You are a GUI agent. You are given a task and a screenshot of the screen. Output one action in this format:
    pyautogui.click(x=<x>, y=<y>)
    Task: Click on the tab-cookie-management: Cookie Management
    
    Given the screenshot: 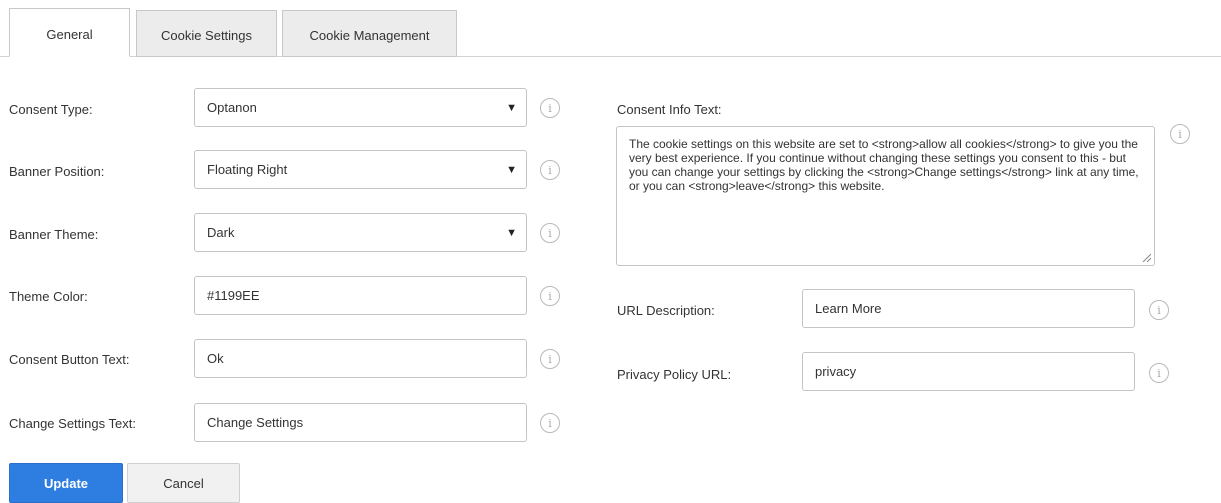 What is the action you would take?
    pyautogui.click(x=369, y=33)
    